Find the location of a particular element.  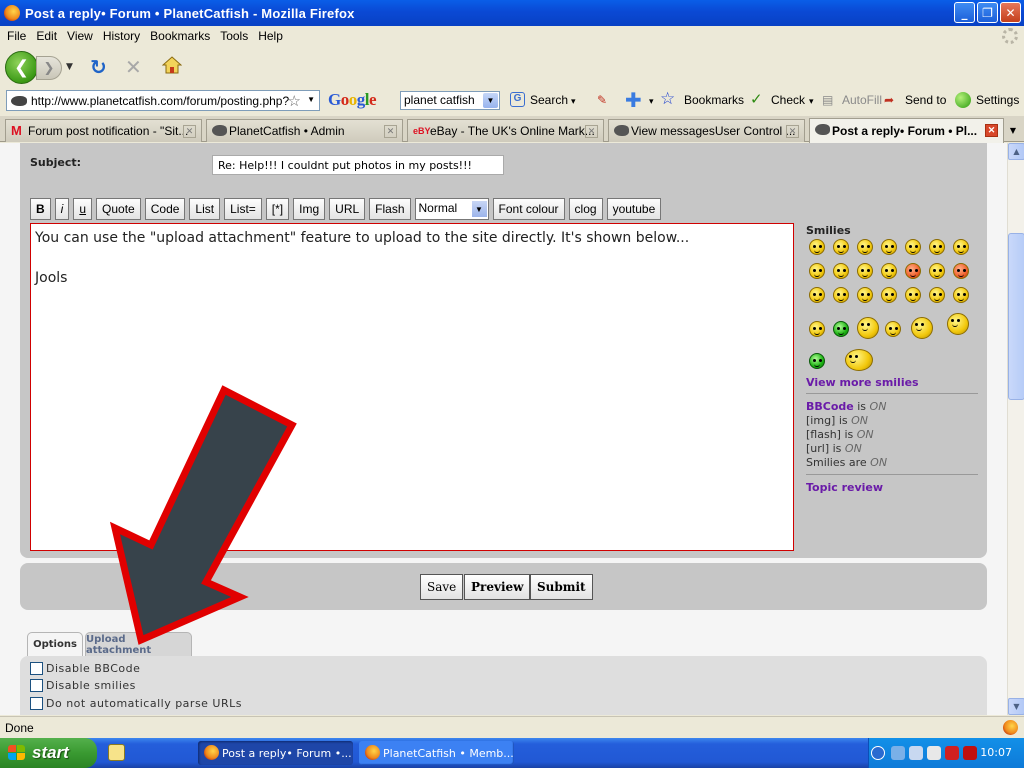

windows-logo-icon is located at coordinates (17, 753).